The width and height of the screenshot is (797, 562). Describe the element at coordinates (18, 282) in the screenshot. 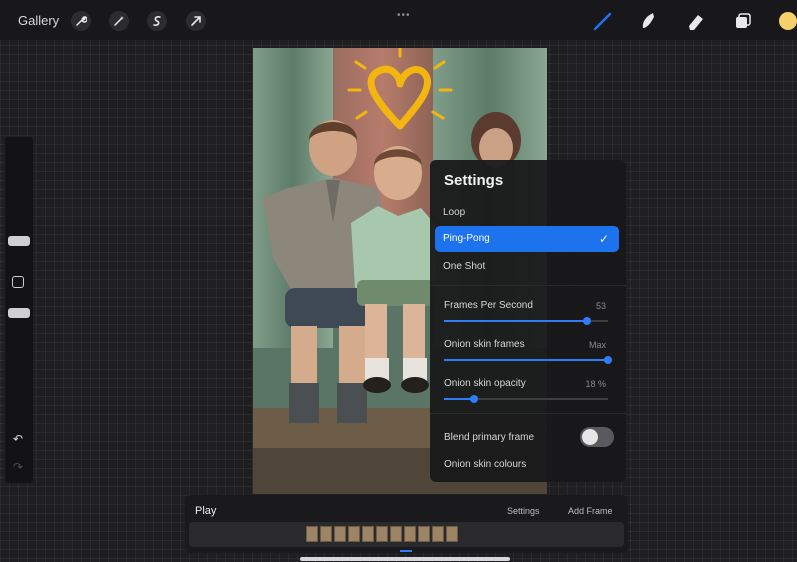

I see `modify-button` at that location.